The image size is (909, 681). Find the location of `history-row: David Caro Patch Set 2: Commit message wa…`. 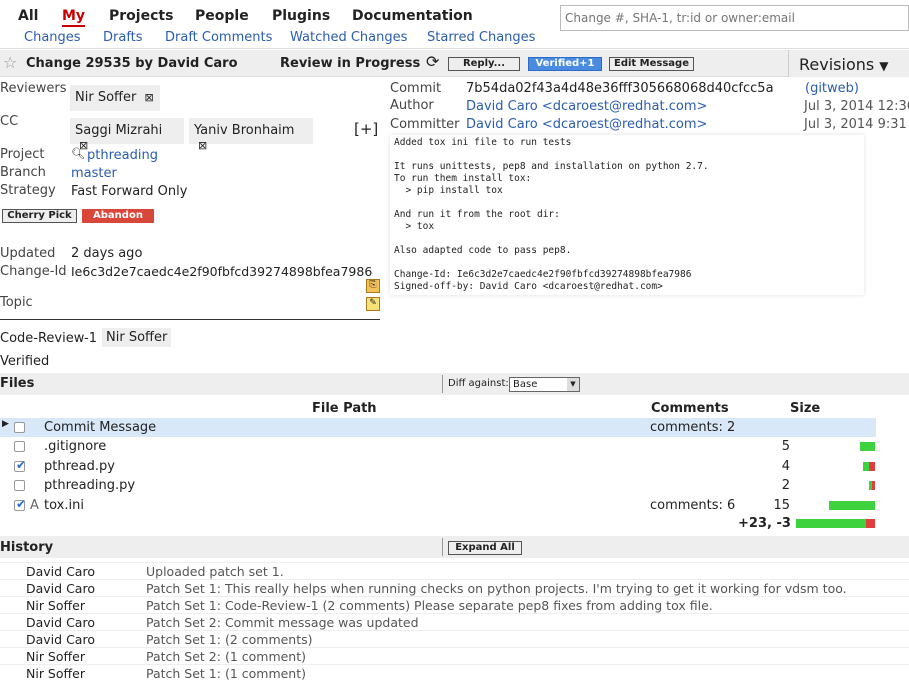

history-row: David Caro Patch Set 2: Commit message wa… is located at coordinates (454, 621).